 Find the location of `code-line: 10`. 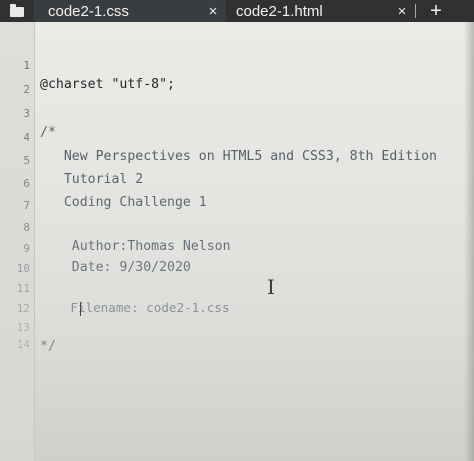

code-line: 10 is located at coordinates (237, 257).